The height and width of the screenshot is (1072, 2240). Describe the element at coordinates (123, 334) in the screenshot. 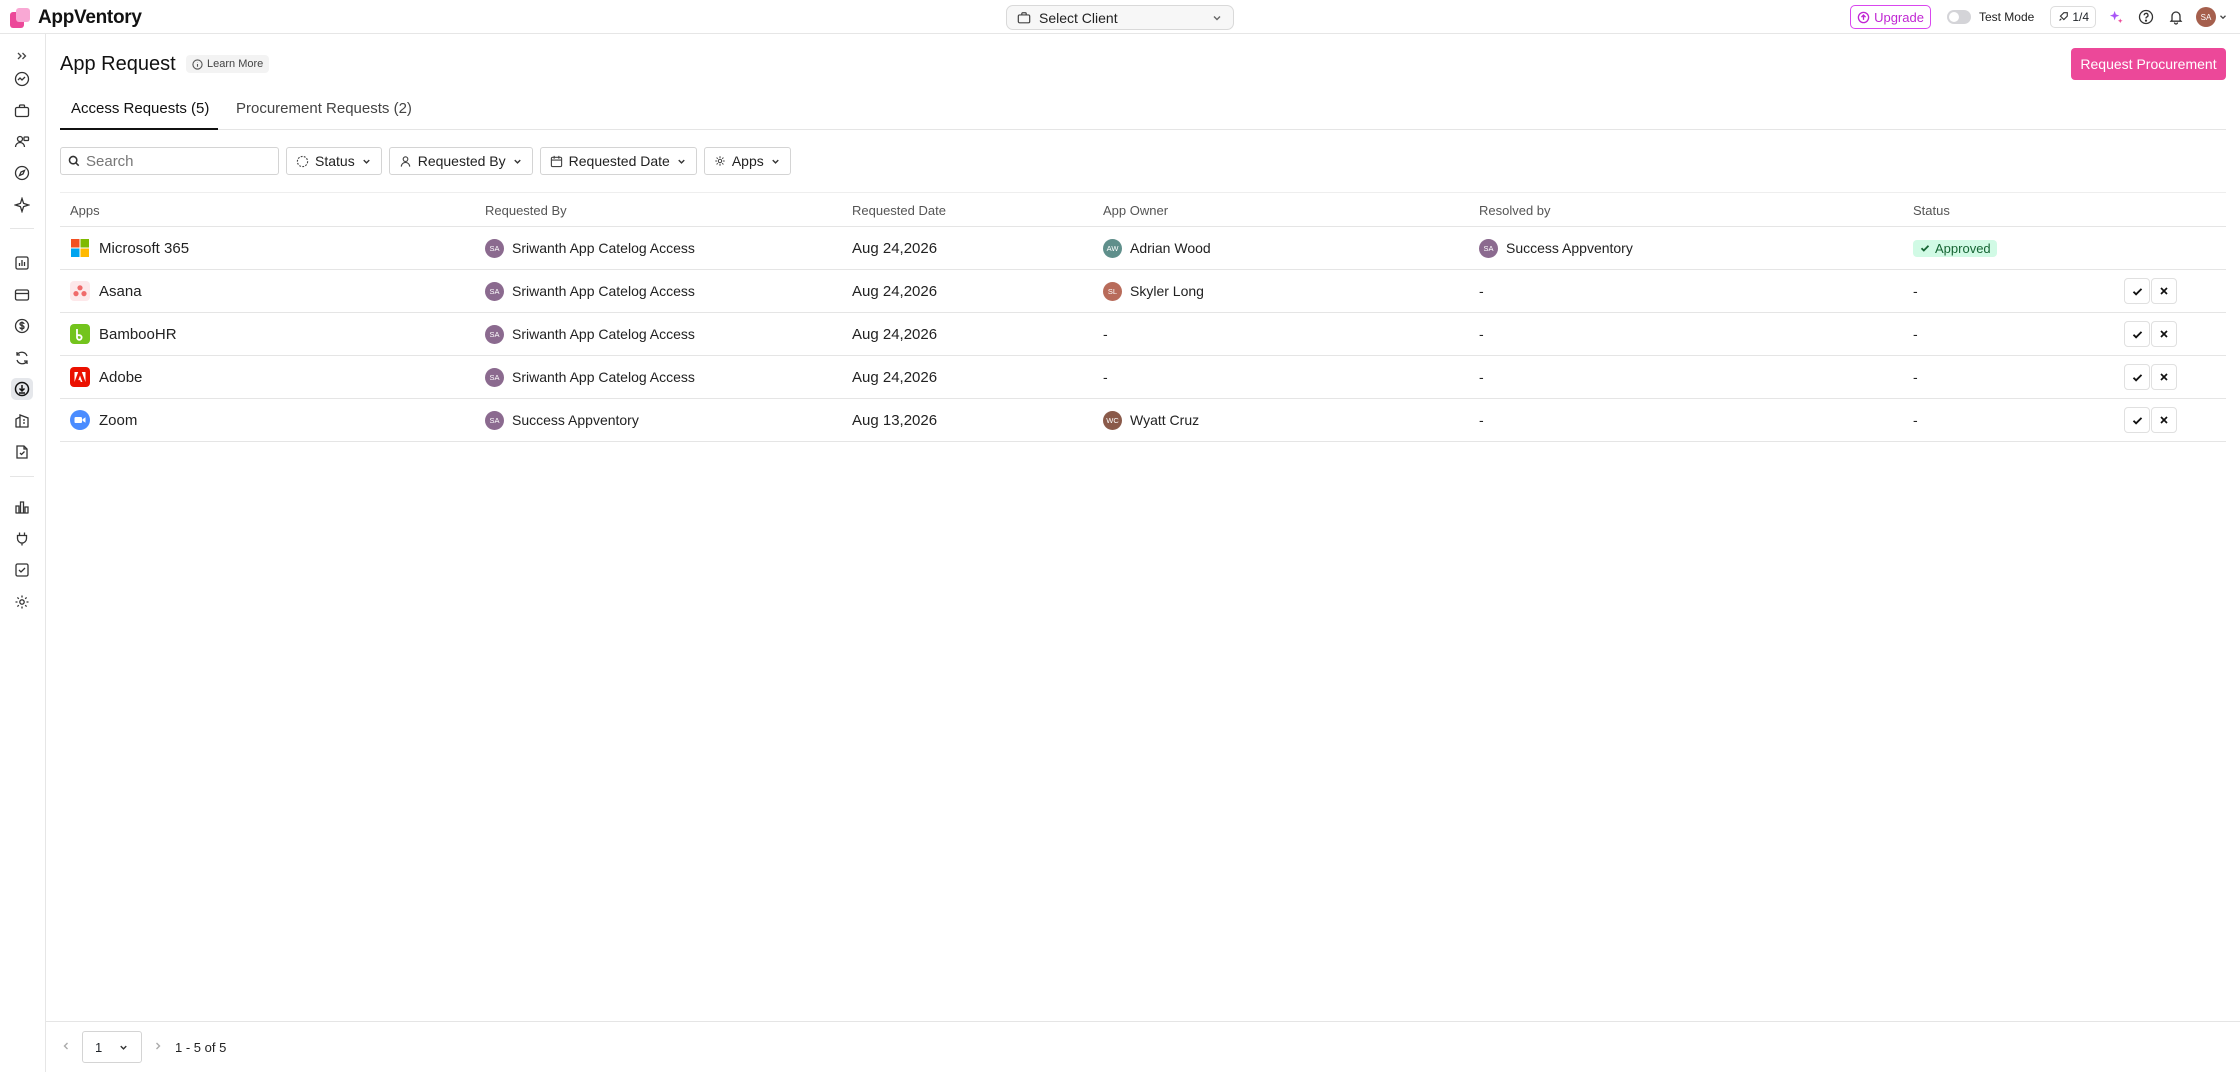

I see `app-cell: BambooHR` at that location.